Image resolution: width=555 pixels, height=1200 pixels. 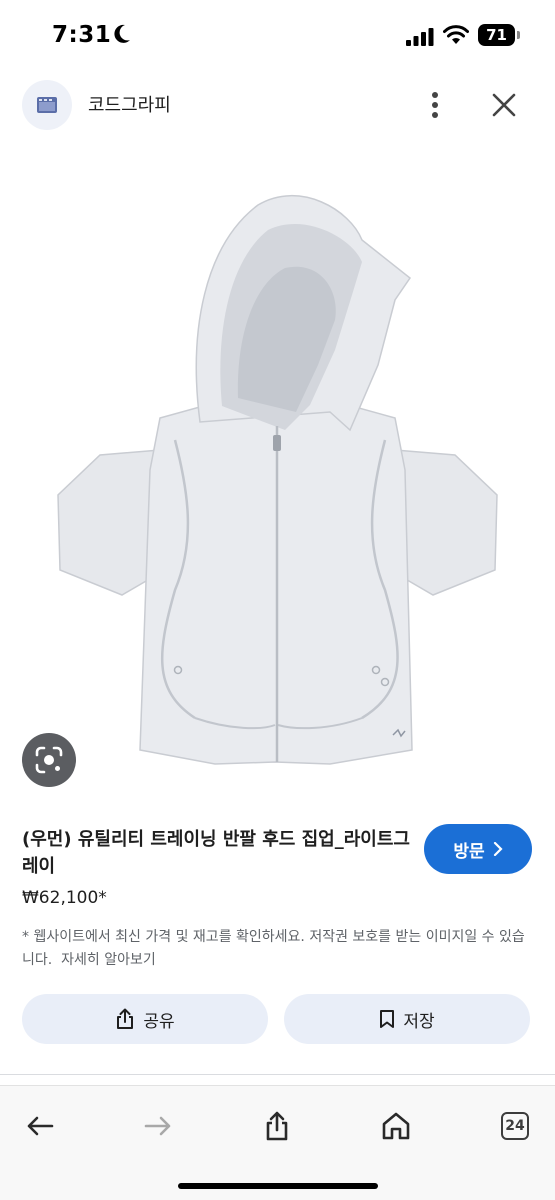 I want to click on forward-button, so click(x=158, y=1126).